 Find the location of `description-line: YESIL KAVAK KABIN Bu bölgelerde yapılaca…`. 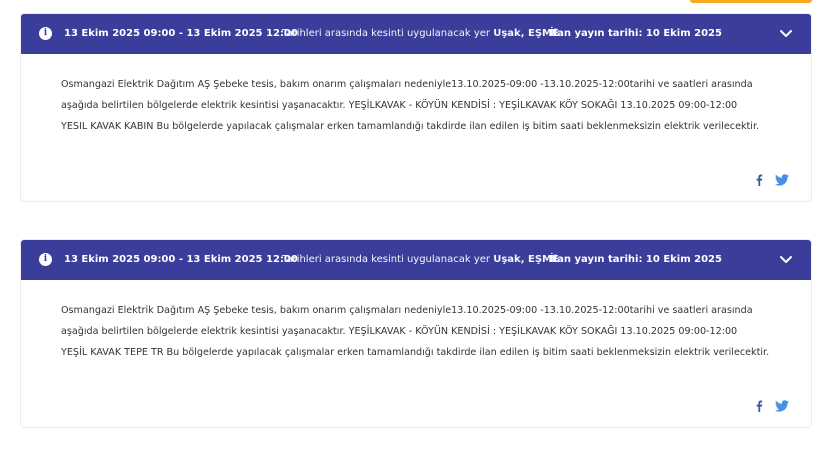

description-line: YESIL KAVAK KABIN Bu bölgelerde yapılaca… is located at coordinates (410, 126).